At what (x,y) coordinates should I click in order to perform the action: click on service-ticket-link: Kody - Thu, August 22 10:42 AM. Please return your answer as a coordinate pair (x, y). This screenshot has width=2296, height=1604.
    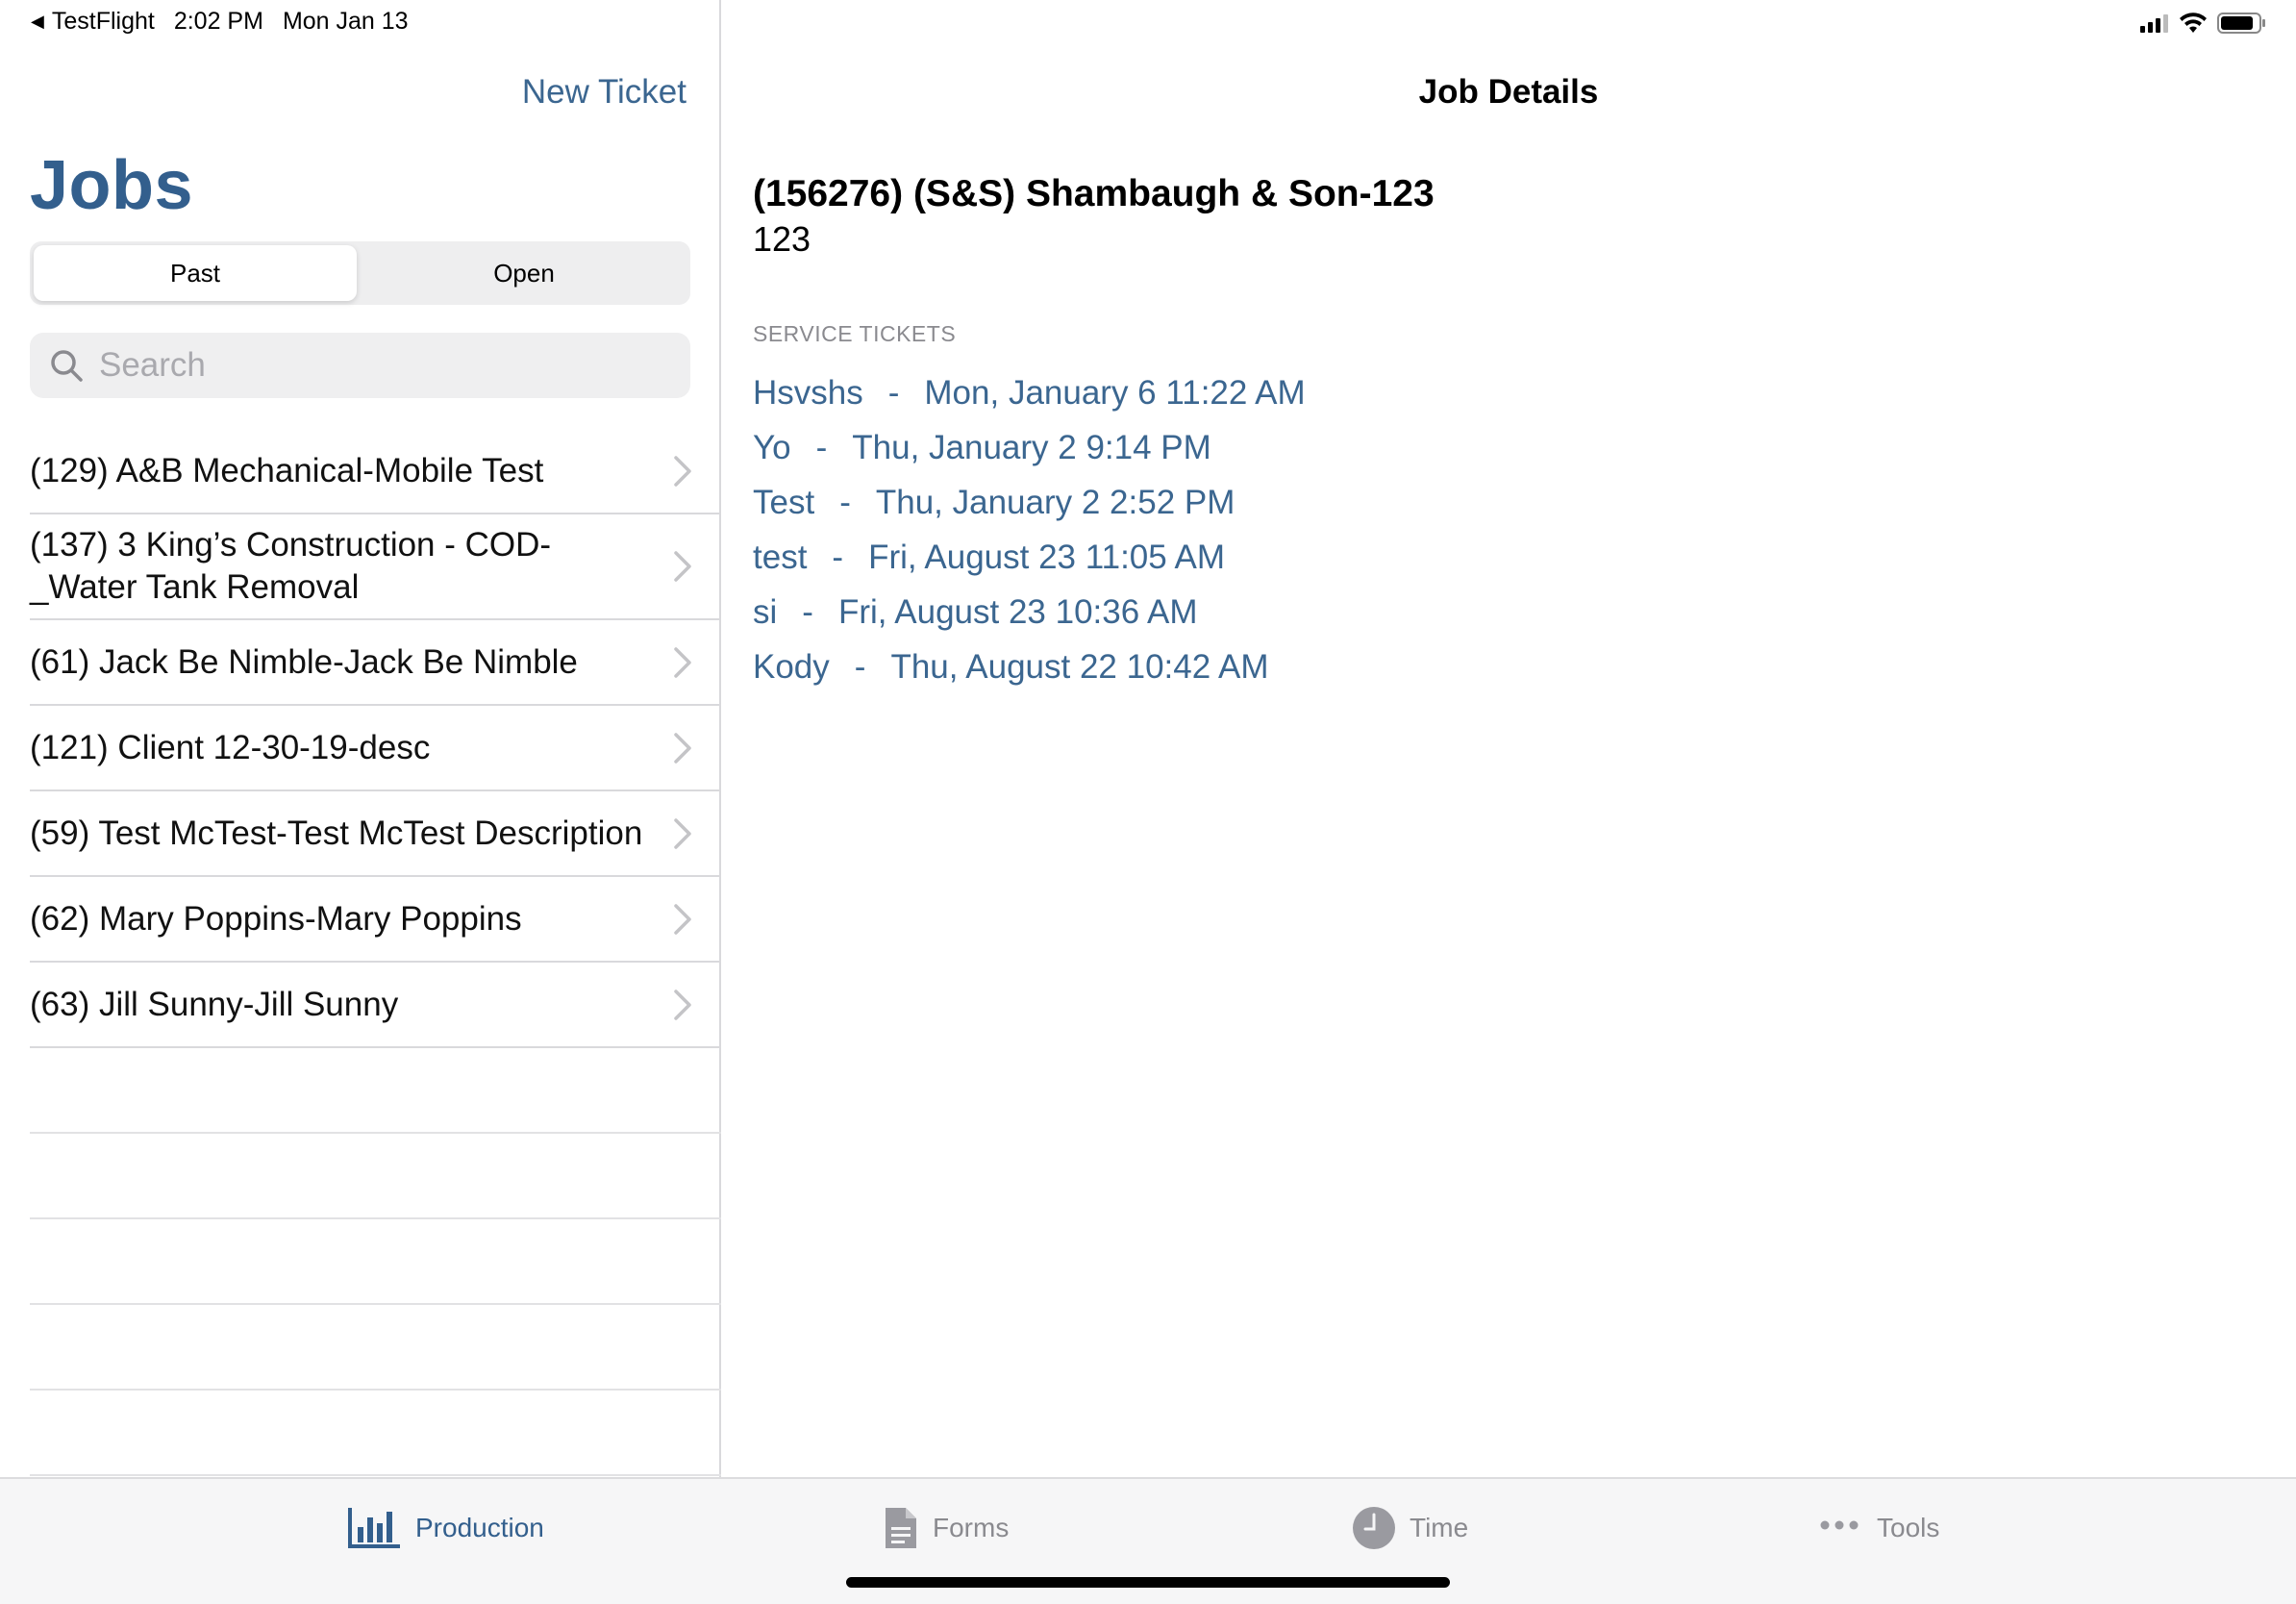
    Looking at the image, I should click on (1029, 666).